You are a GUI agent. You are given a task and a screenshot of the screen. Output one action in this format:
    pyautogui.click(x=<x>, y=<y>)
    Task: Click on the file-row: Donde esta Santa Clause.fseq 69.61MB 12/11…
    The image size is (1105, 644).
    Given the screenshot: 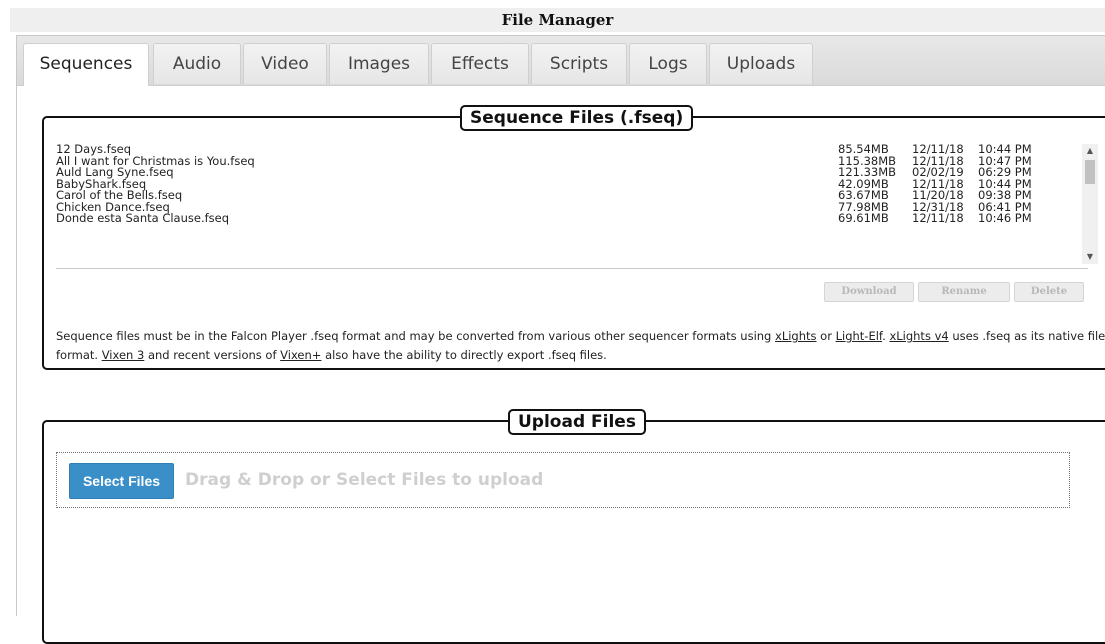 What is the action you would take?
    pyautogui.click(x=572, y=218)
    